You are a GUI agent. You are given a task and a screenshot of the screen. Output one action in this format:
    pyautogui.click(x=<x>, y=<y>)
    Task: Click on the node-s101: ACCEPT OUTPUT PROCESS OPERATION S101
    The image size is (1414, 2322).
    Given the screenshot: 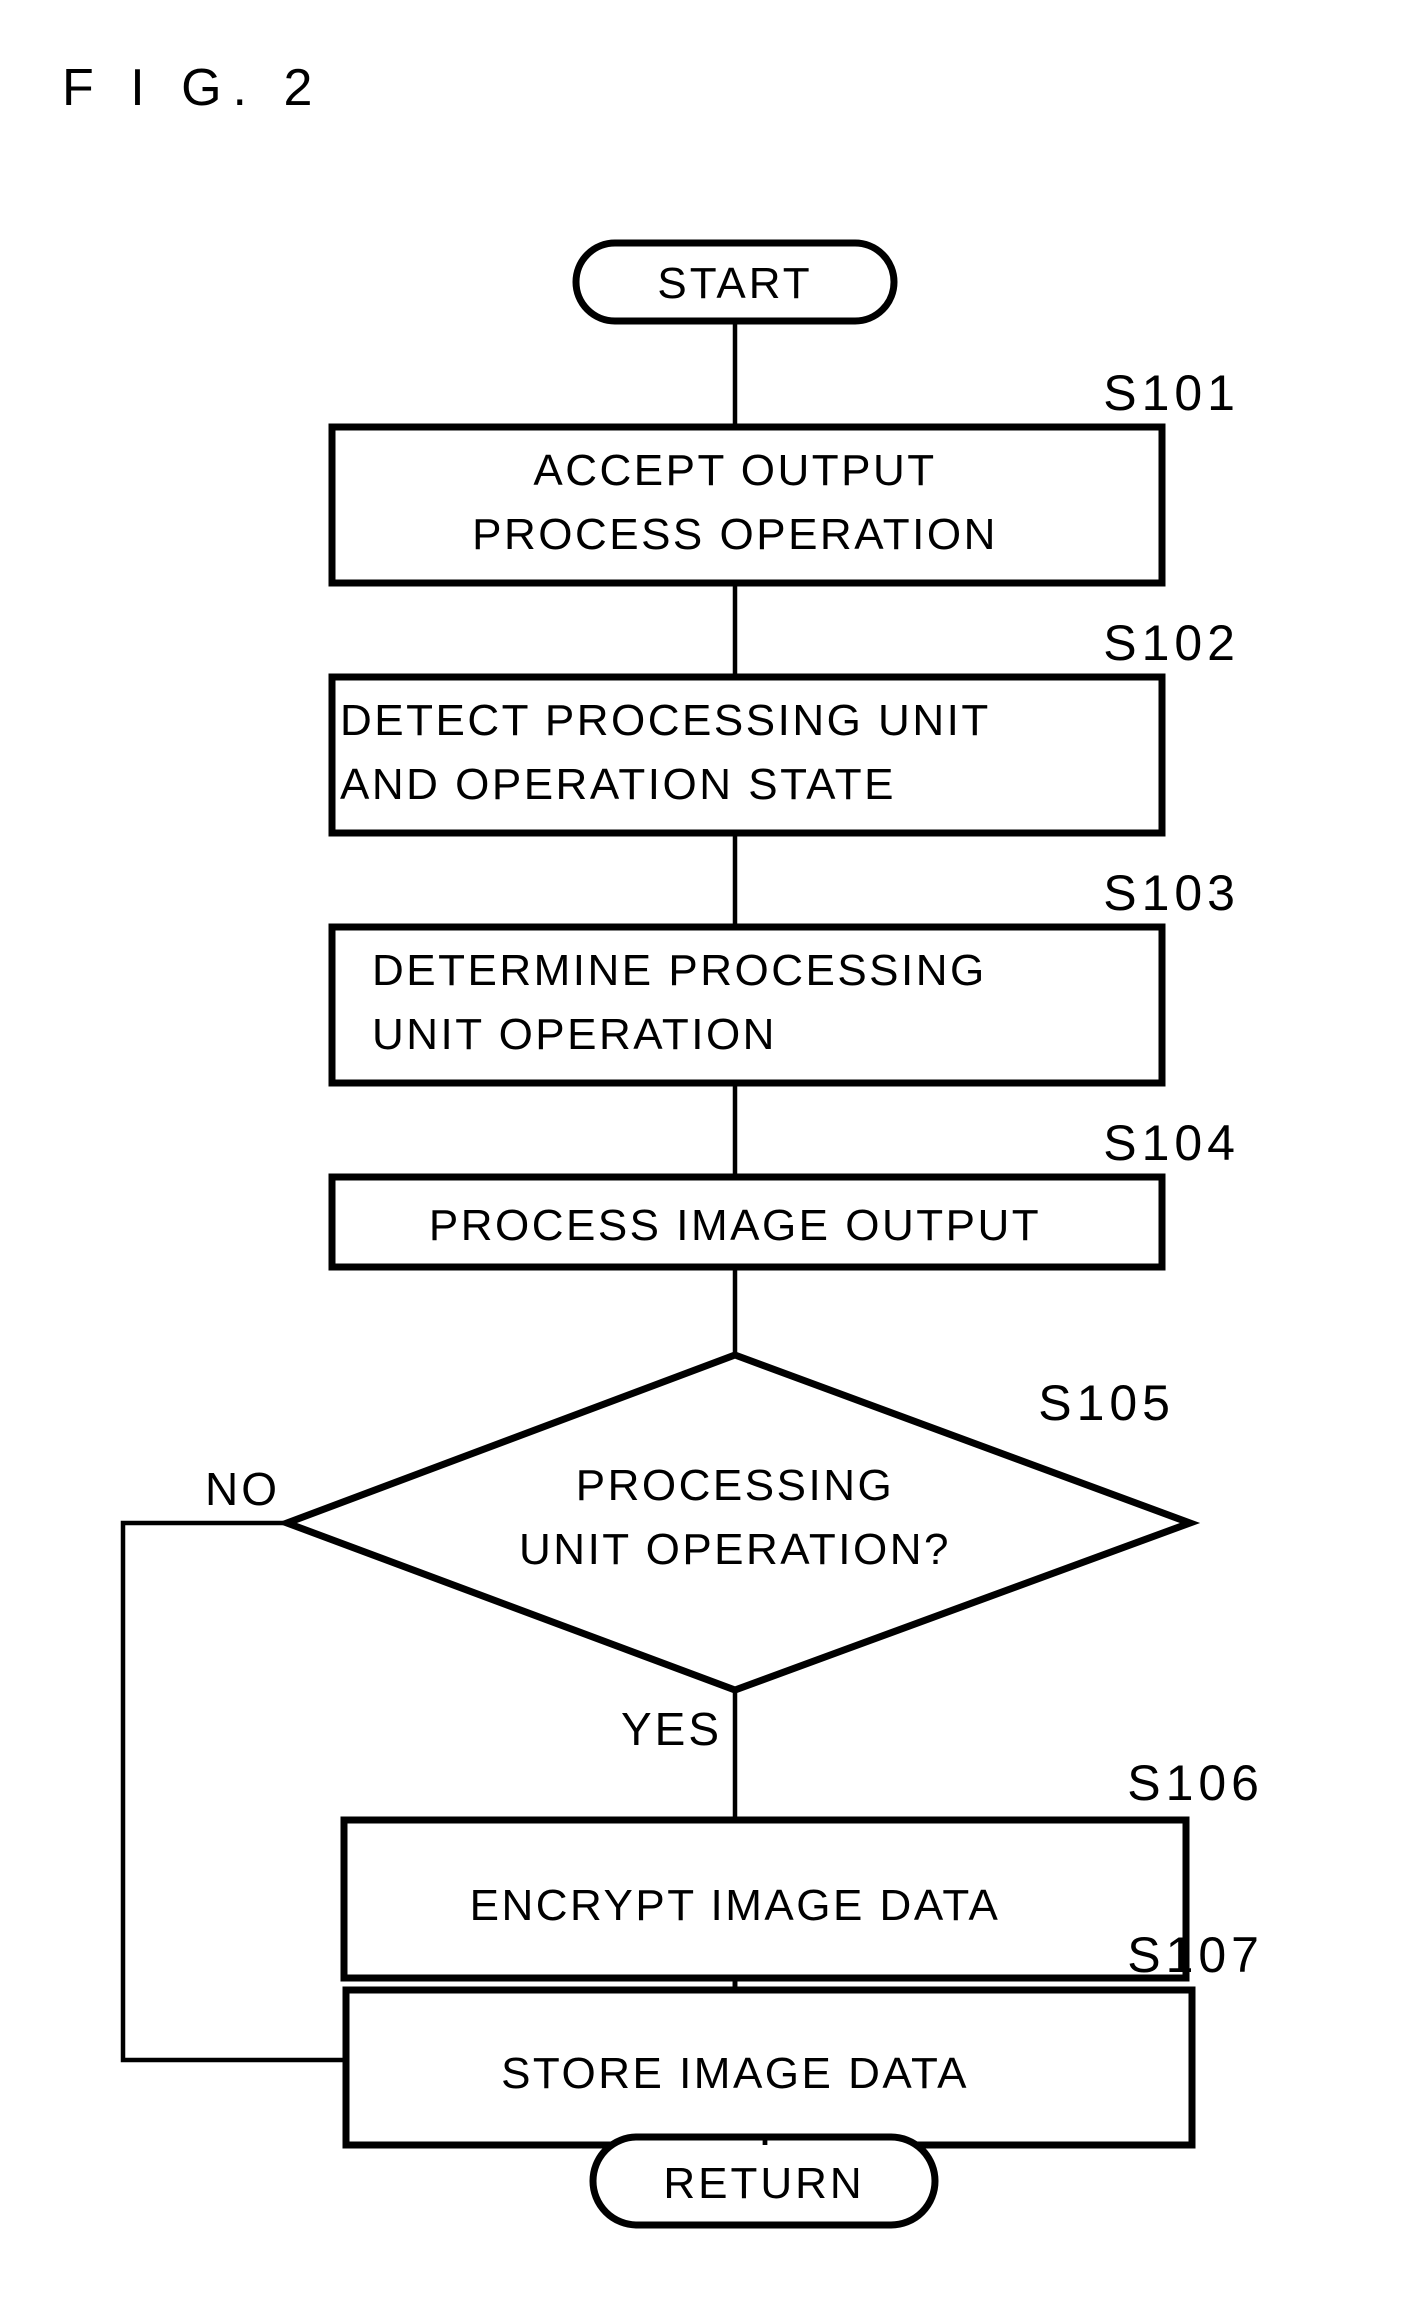 What is the action you would take?
    pyautogui.click(x=784, y=476)
    